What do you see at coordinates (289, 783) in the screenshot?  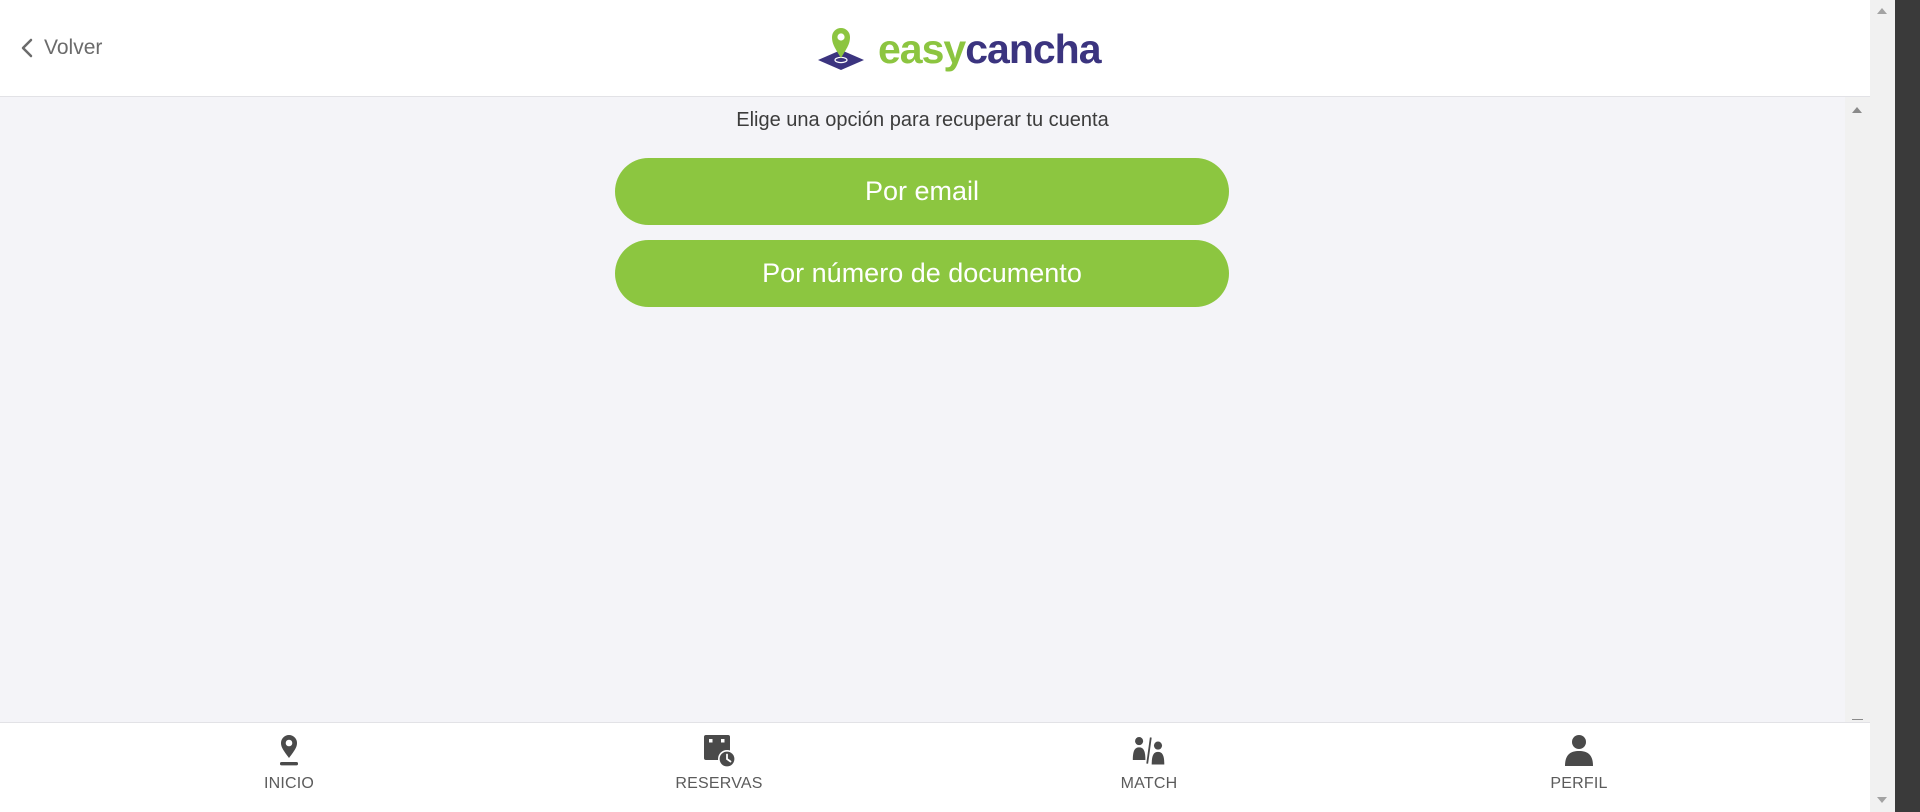 I see `nav-label-inicio: INICIO` at bounding box center [289, 783].